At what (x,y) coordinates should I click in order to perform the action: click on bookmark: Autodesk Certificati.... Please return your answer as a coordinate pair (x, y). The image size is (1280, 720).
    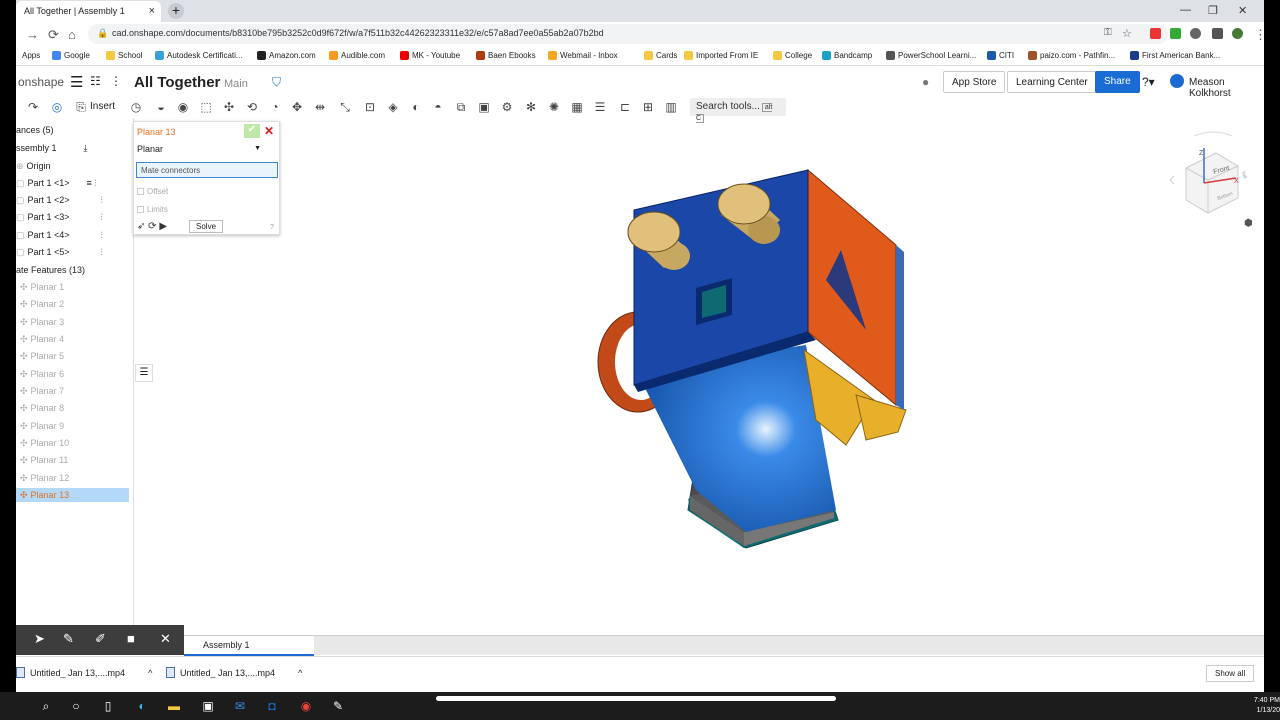
    Looking at the image, I should click on (199, 55).